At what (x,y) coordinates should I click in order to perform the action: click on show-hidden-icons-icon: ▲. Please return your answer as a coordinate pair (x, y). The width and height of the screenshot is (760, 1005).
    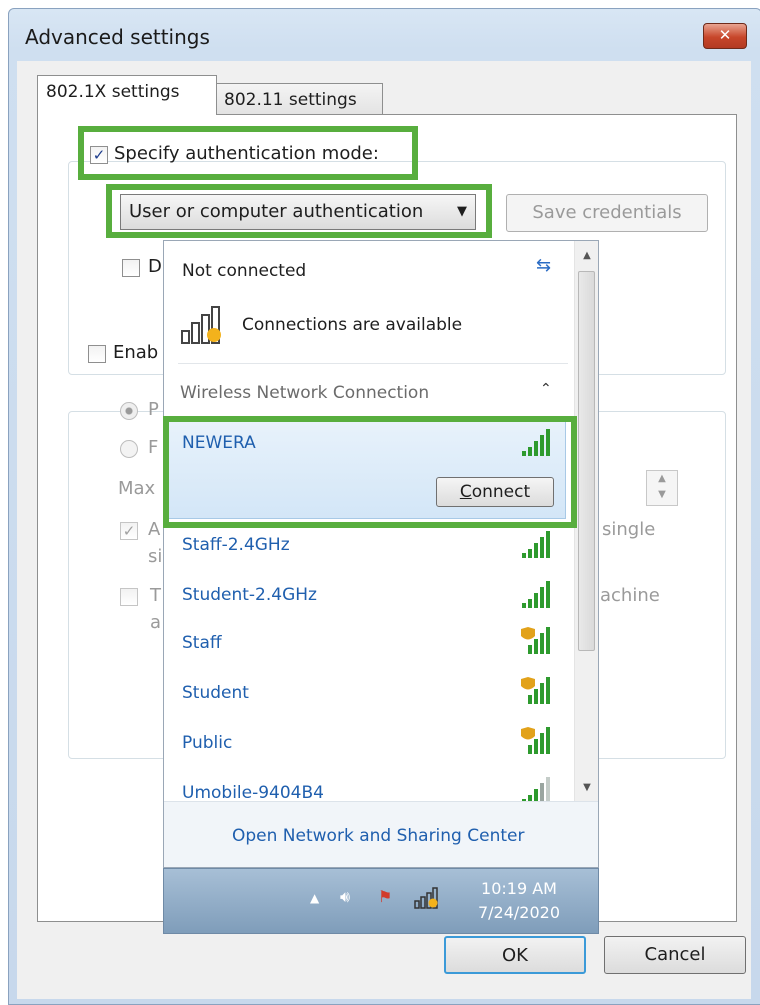
    Looking at the image, I should click on (314, 898).